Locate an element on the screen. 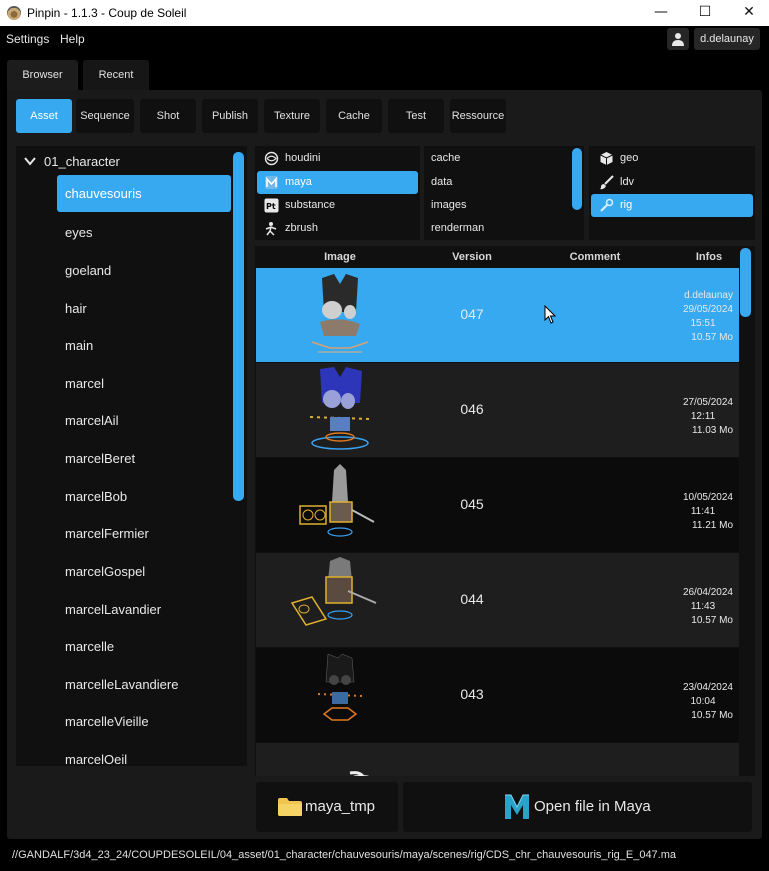  table-row: 047 d.delaunay 29/05/2024 15:51 10.57 Mo is located at coordinates (497, 315).